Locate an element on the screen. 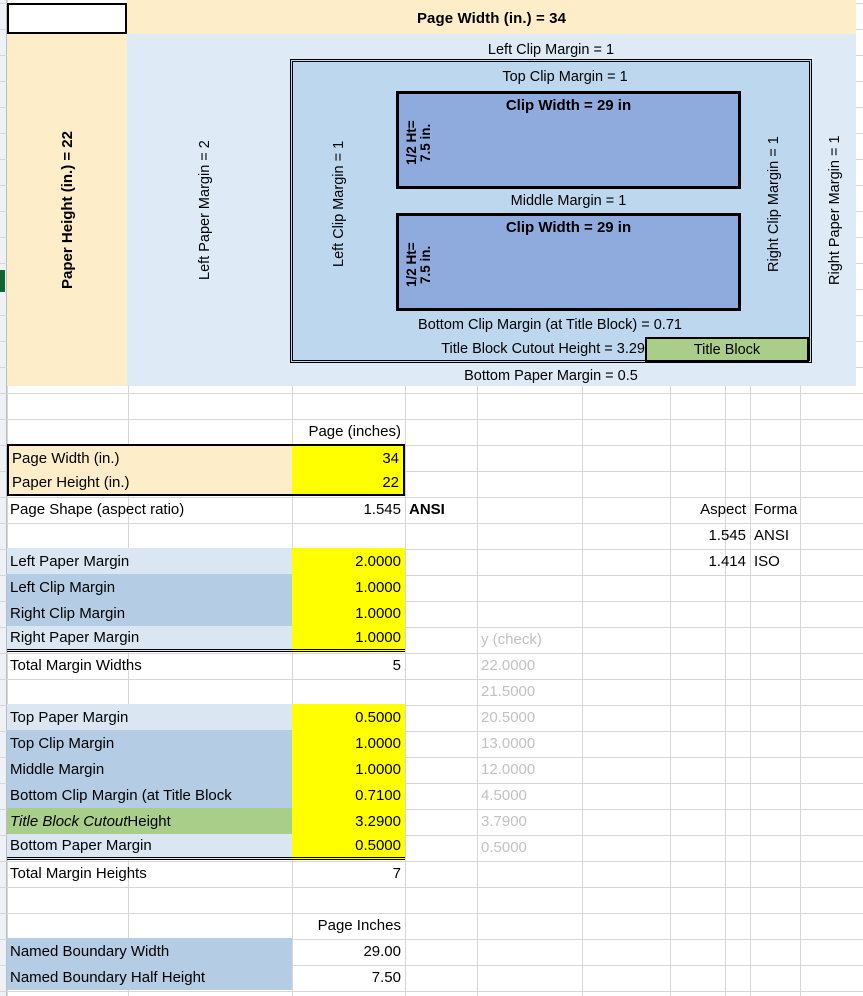 The height and width of the screenshot is (996, 863). row-label-paper-height: Paper Height (in.) is located at coordinates (149, 483).